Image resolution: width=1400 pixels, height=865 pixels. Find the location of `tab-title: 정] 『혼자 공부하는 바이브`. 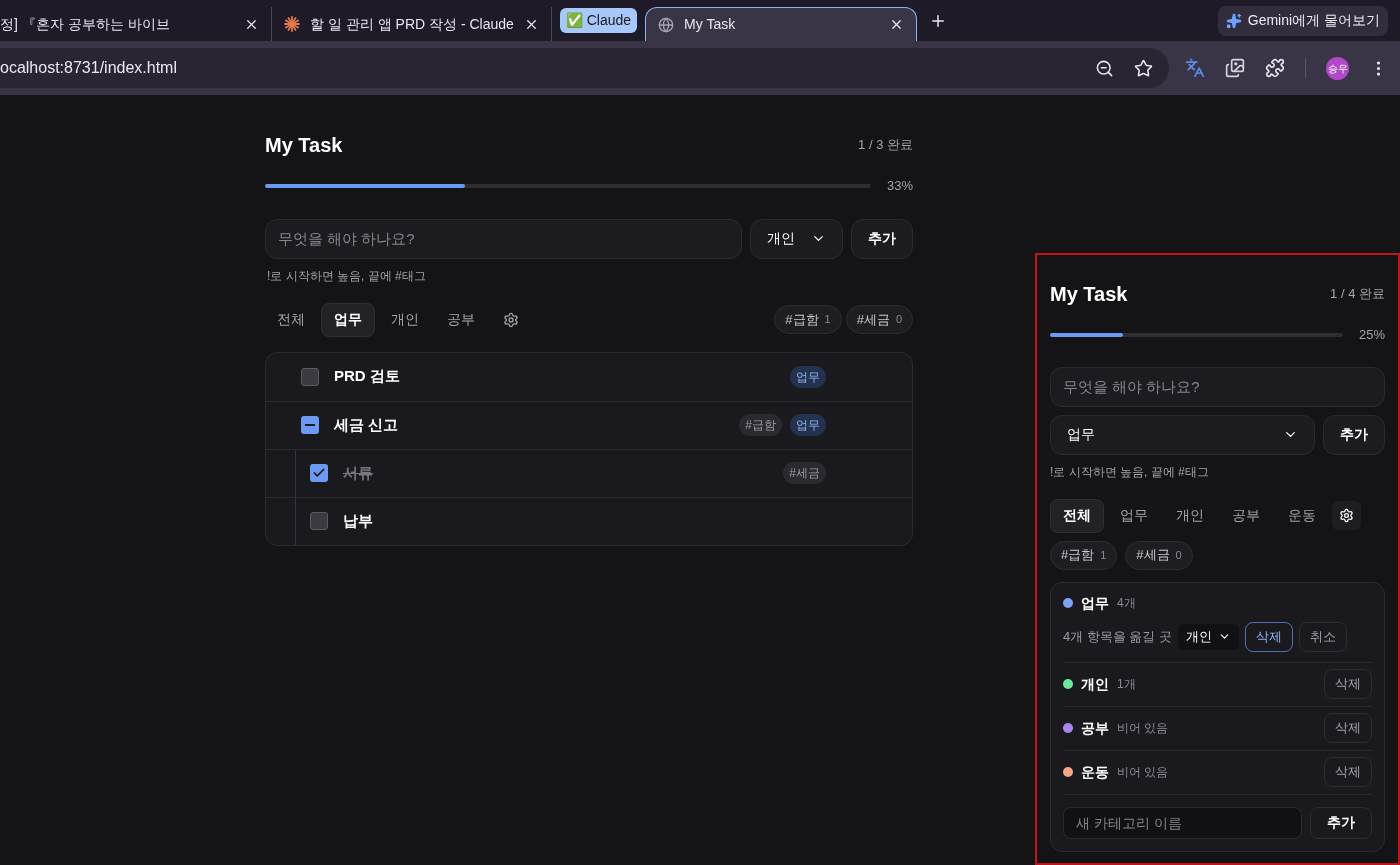

tab-title: 정] 『혼자 공부하는 바이브 is located at coordinates (85, 24).